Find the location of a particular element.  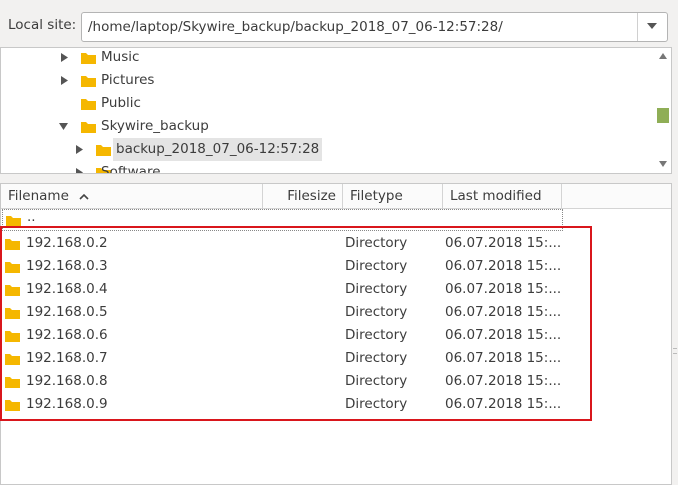

tree-item-backup-folder: backup_2018_07_06-12:57:28 is located at coordinates (326, 149).